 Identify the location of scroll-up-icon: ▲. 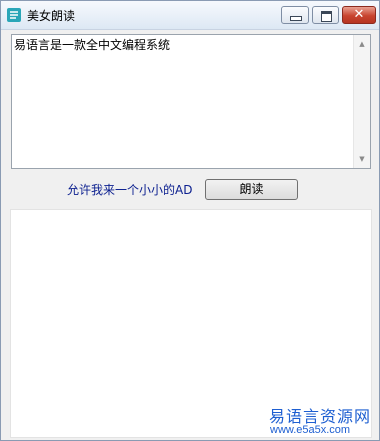
(362, 44).